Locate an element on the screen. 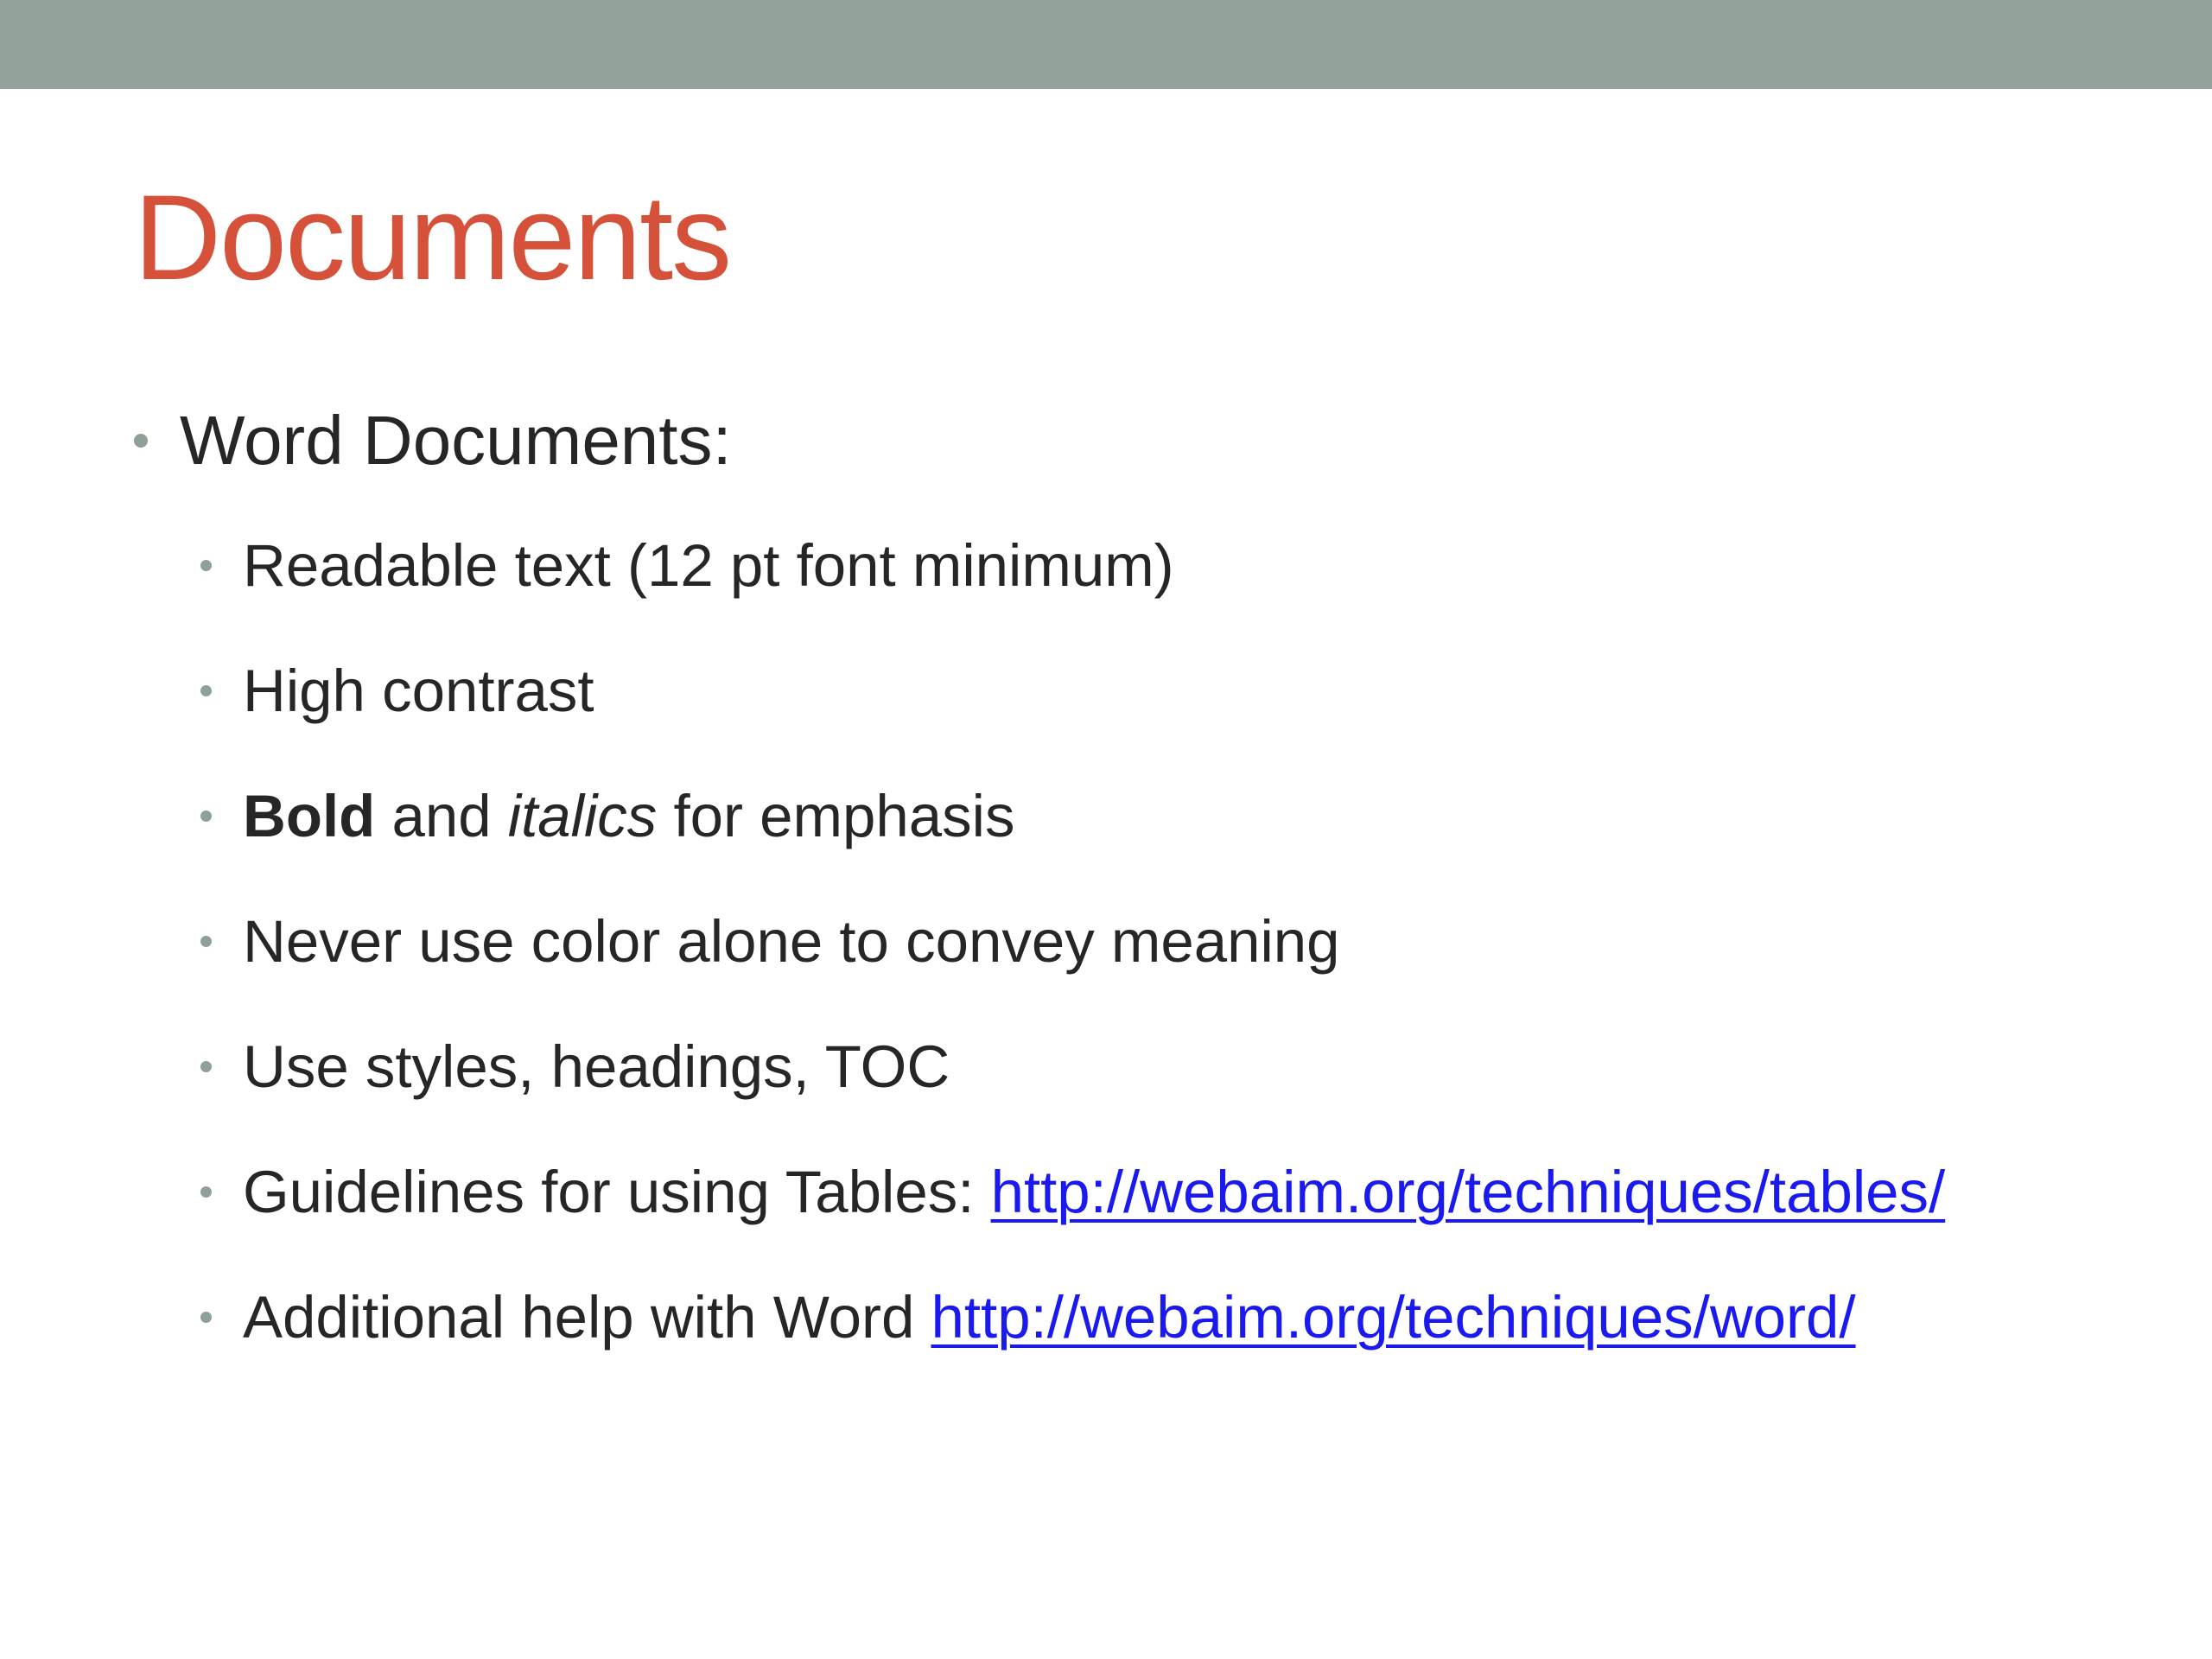 The image size is (2212, 1659). word-label: Additional help with Word is located at coordinates (587, 1317).